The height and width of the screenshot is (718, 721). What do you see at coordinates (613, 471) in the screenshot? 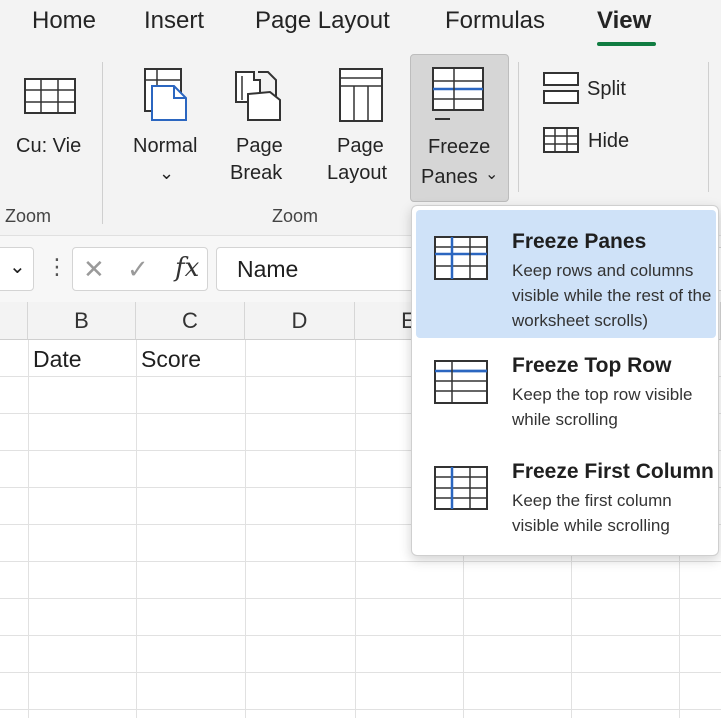
I see `menu-item-title: Freeze First Column` at bounding box center [613, 471].